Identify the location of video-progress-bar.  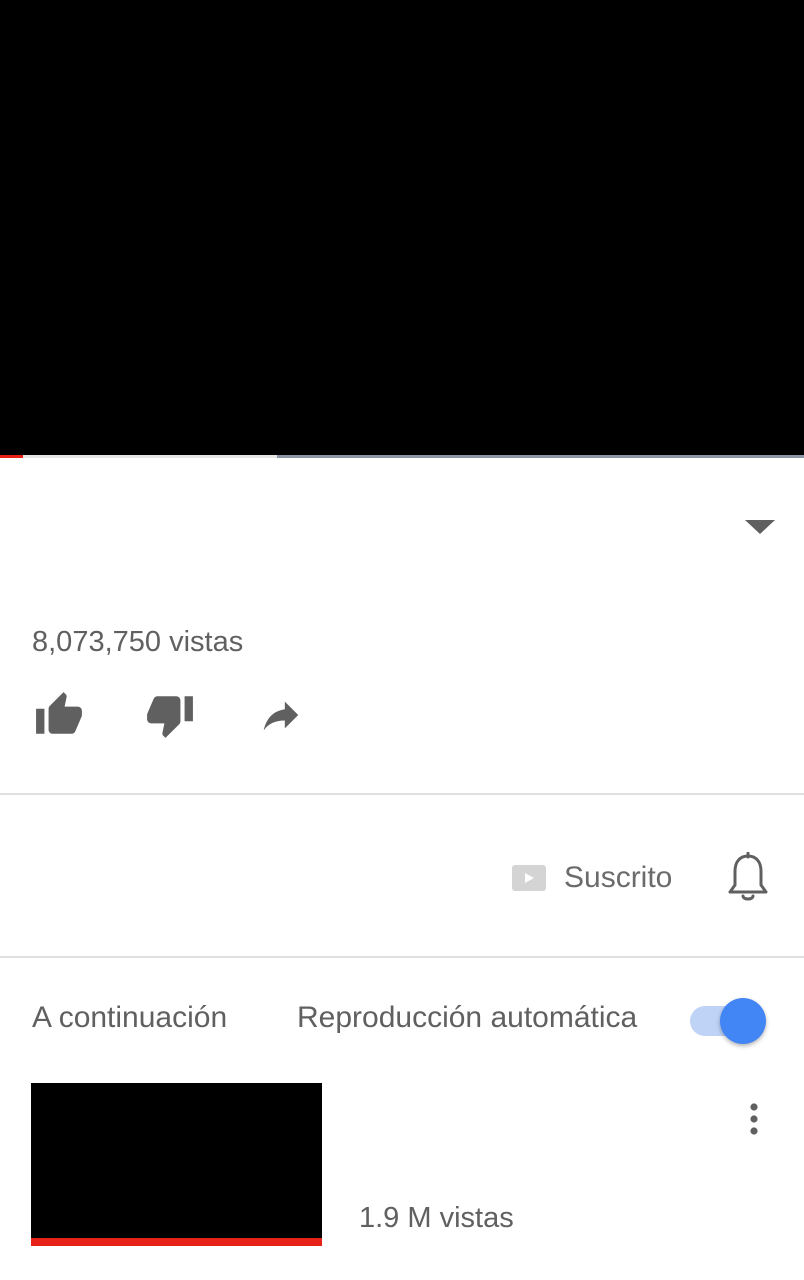
(402, 456).